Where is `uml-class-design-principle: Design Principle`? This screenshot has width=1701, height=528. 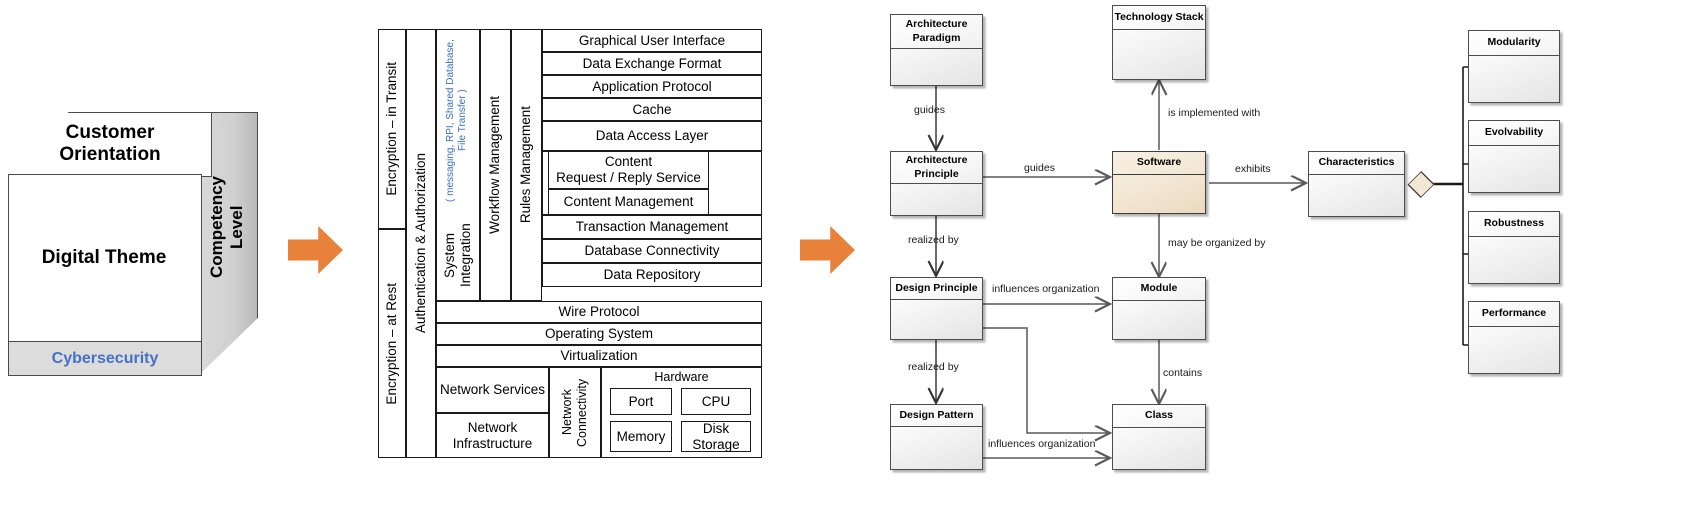
uml-class-design-principle: Design Principle is located at coordinates (936, 308).